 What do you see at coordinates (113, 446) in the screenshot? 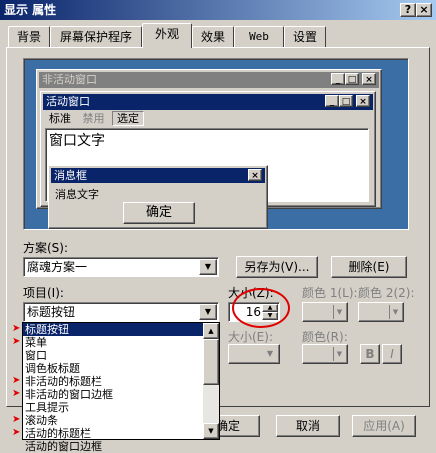
I see `list-item: 活动的窗口边框` at bounding box center [113, 446].